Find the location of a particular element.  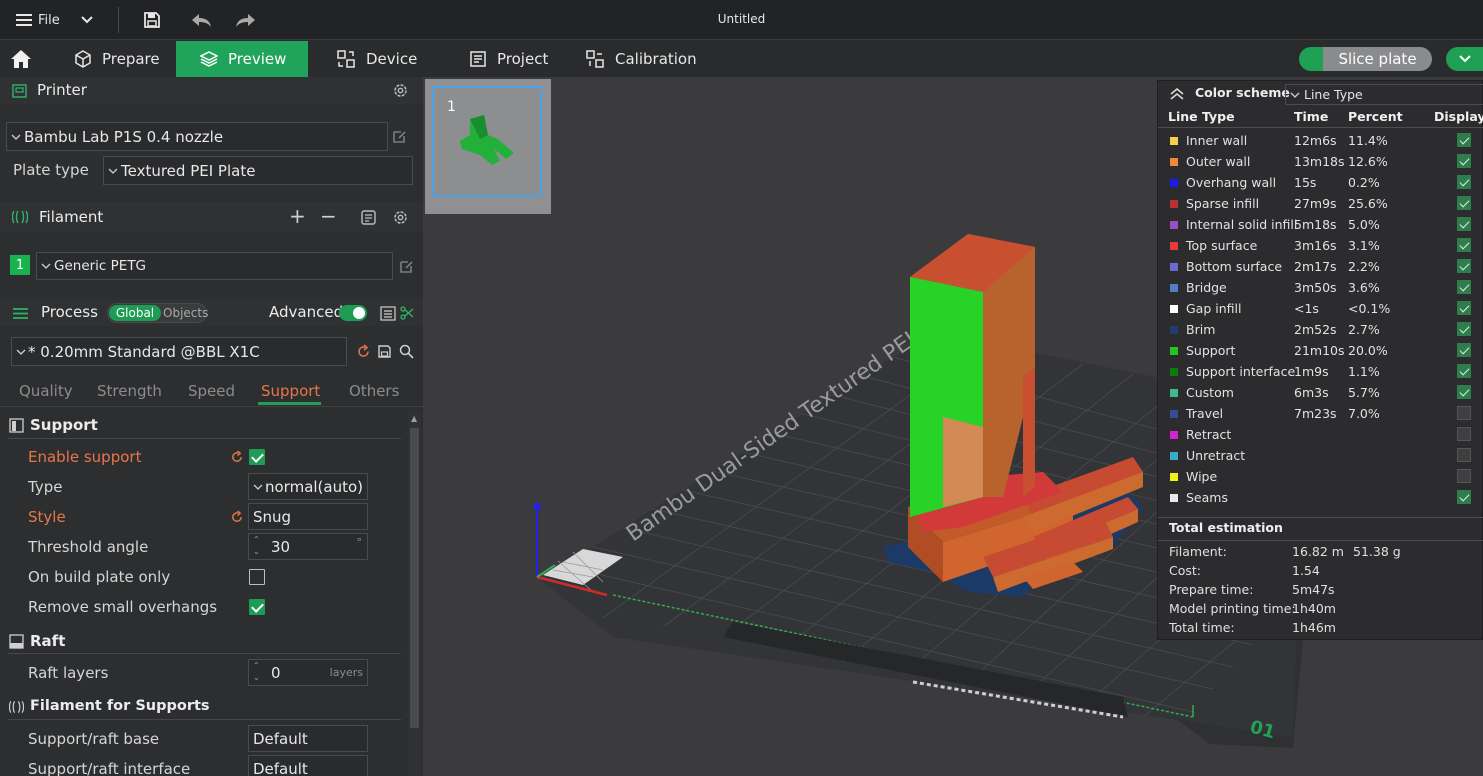

menu-dropdown-button is located at coordinates (87, 20).